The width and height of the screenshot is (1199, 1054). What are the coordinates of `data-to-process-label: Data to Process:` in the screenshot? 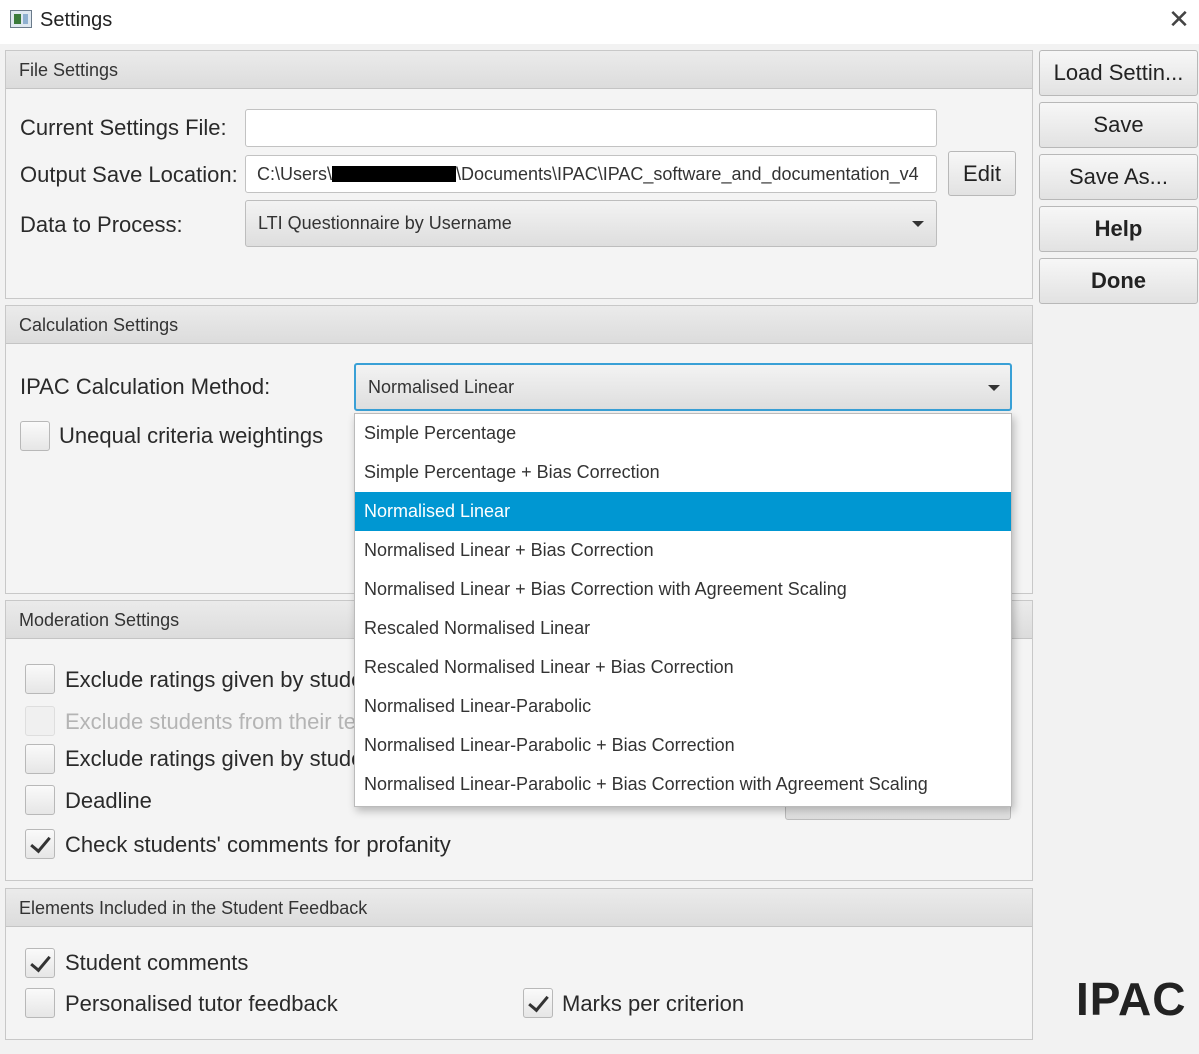 It's located at (101, 224).